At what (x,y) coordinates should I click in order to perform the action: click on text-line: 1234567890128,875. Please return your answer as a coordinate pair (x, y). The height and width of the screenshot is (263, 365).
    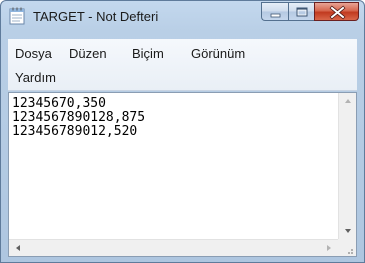
    Looking at the image, I should click on (79, 117).